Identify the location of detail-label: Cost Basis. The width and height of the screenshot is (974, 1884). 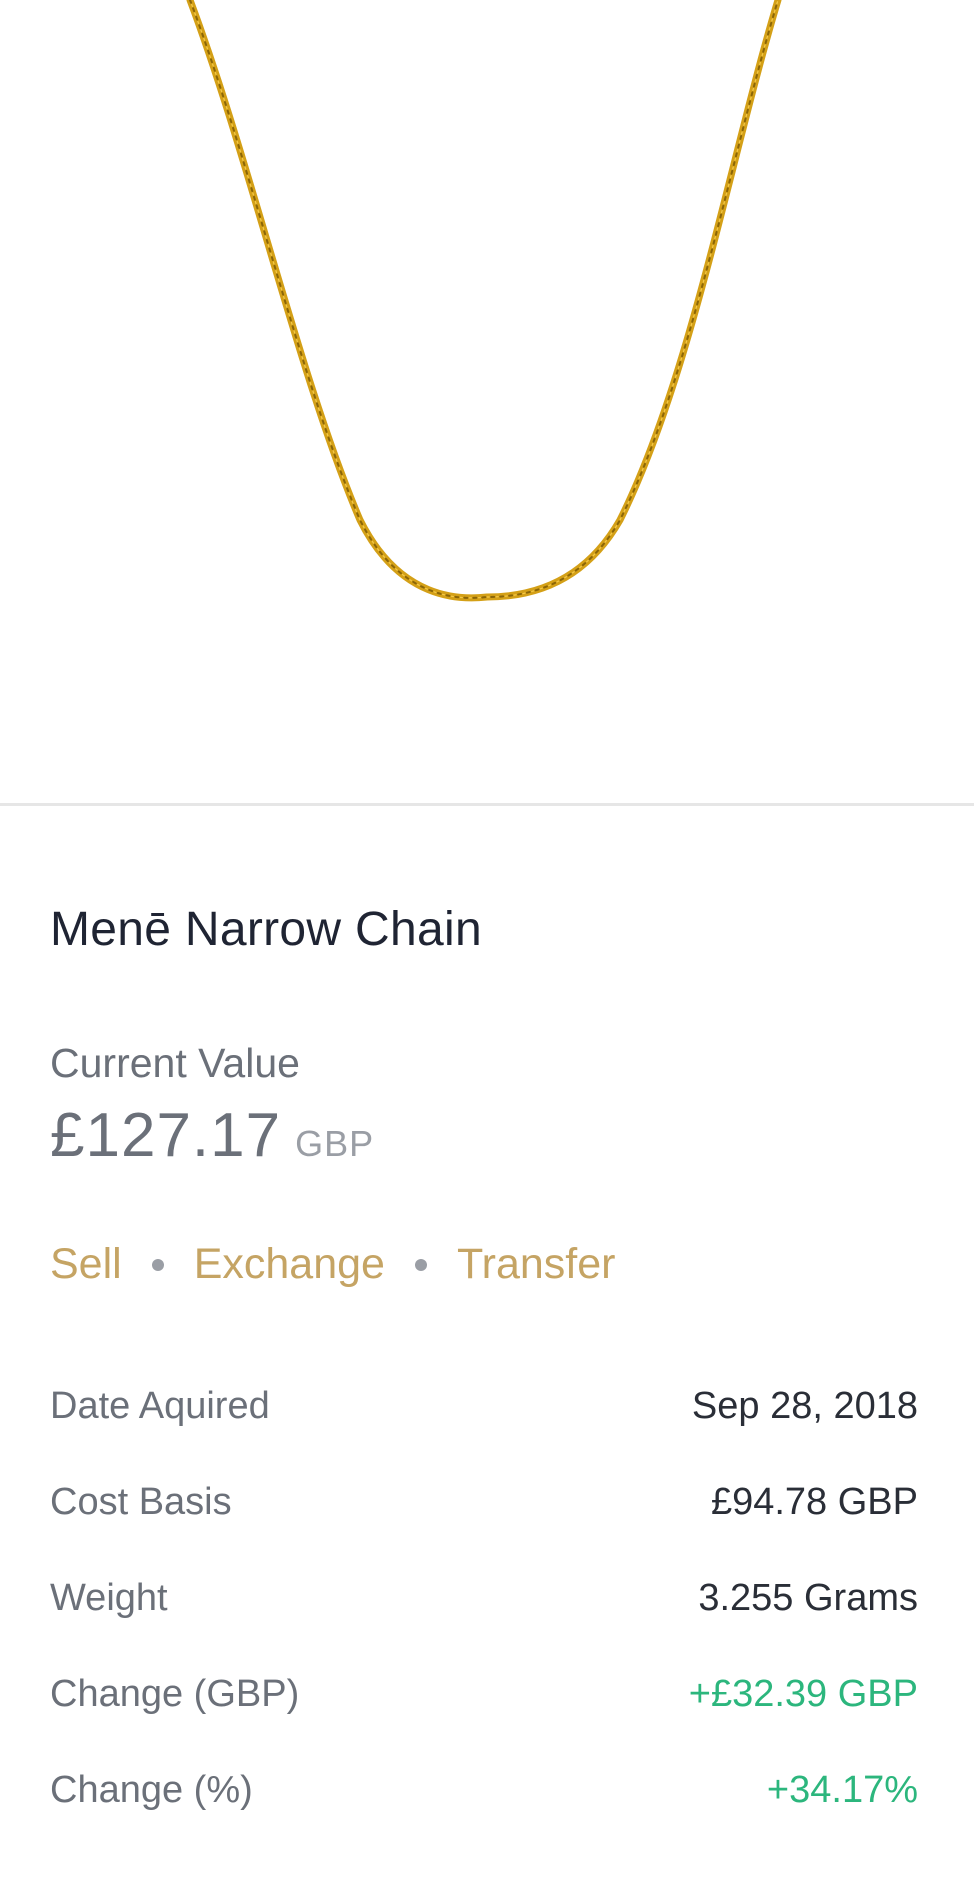
(141, 1502).